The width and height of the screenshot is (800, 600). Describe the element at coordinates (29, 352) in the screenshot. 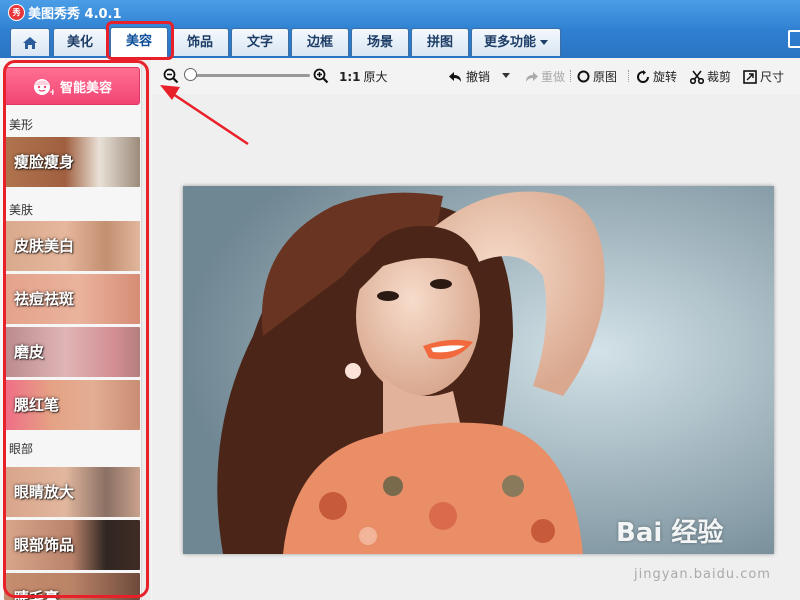

I see `feature-label: 磨皮` at that location.